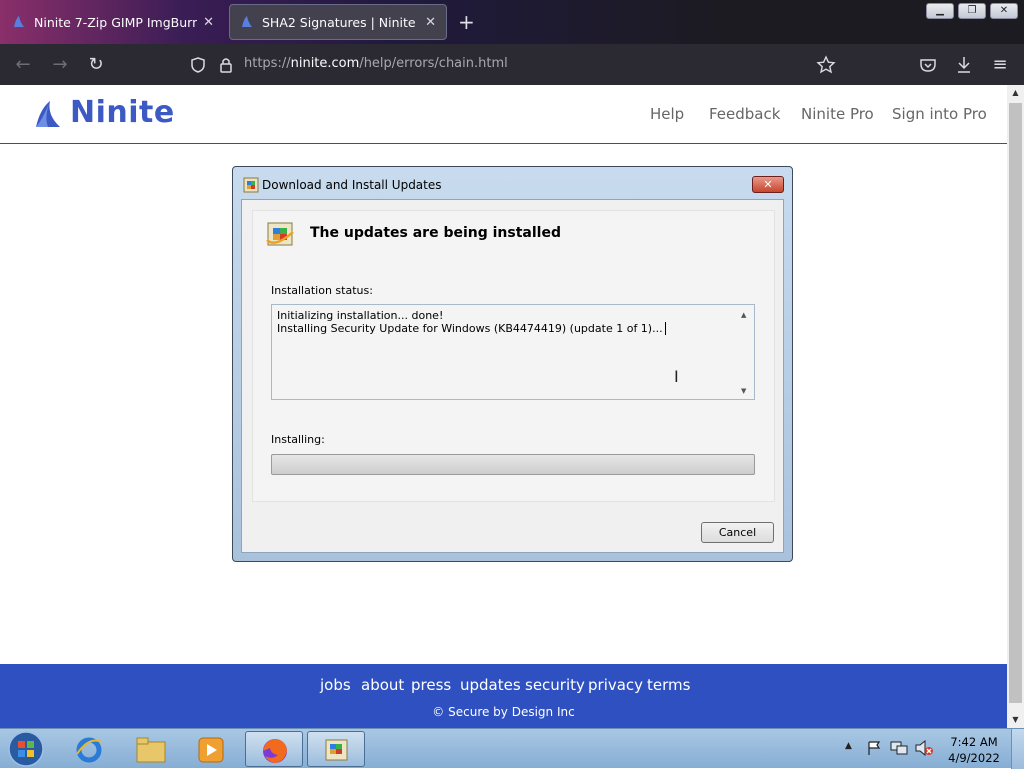 The image size is (1024, 769). Describe the element at coordinates (768, 184) in the screenshot. I see `dialog-close-button: ✕` at that location.